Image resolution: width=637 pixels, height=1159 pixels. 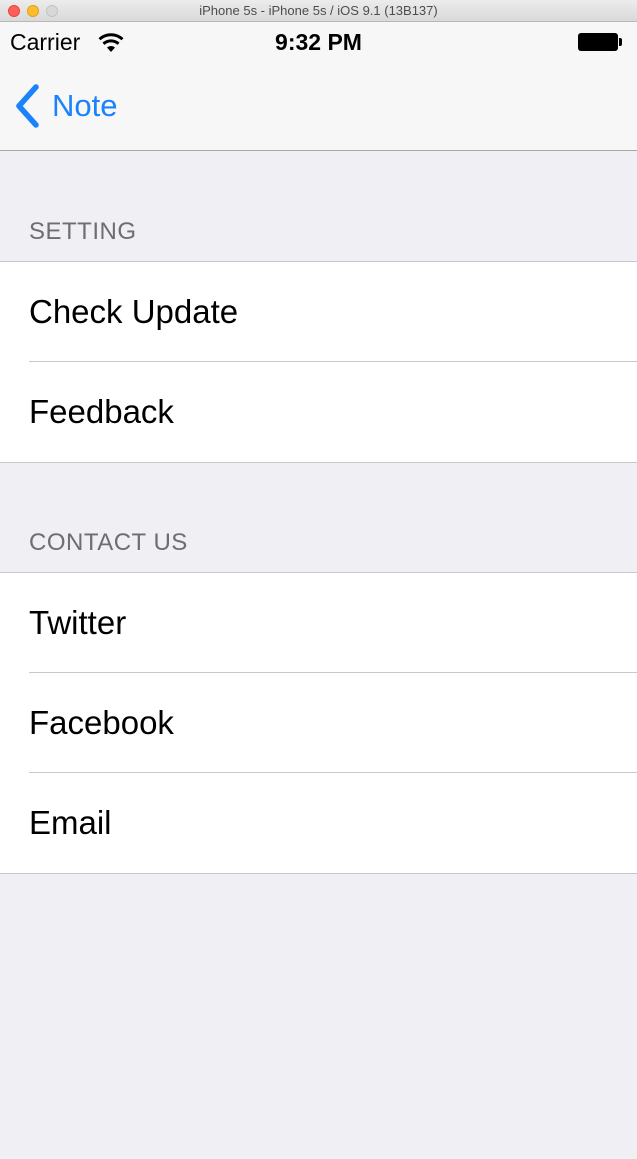 I want to click on cell-label: Feedback, so click(x=101, y=411).